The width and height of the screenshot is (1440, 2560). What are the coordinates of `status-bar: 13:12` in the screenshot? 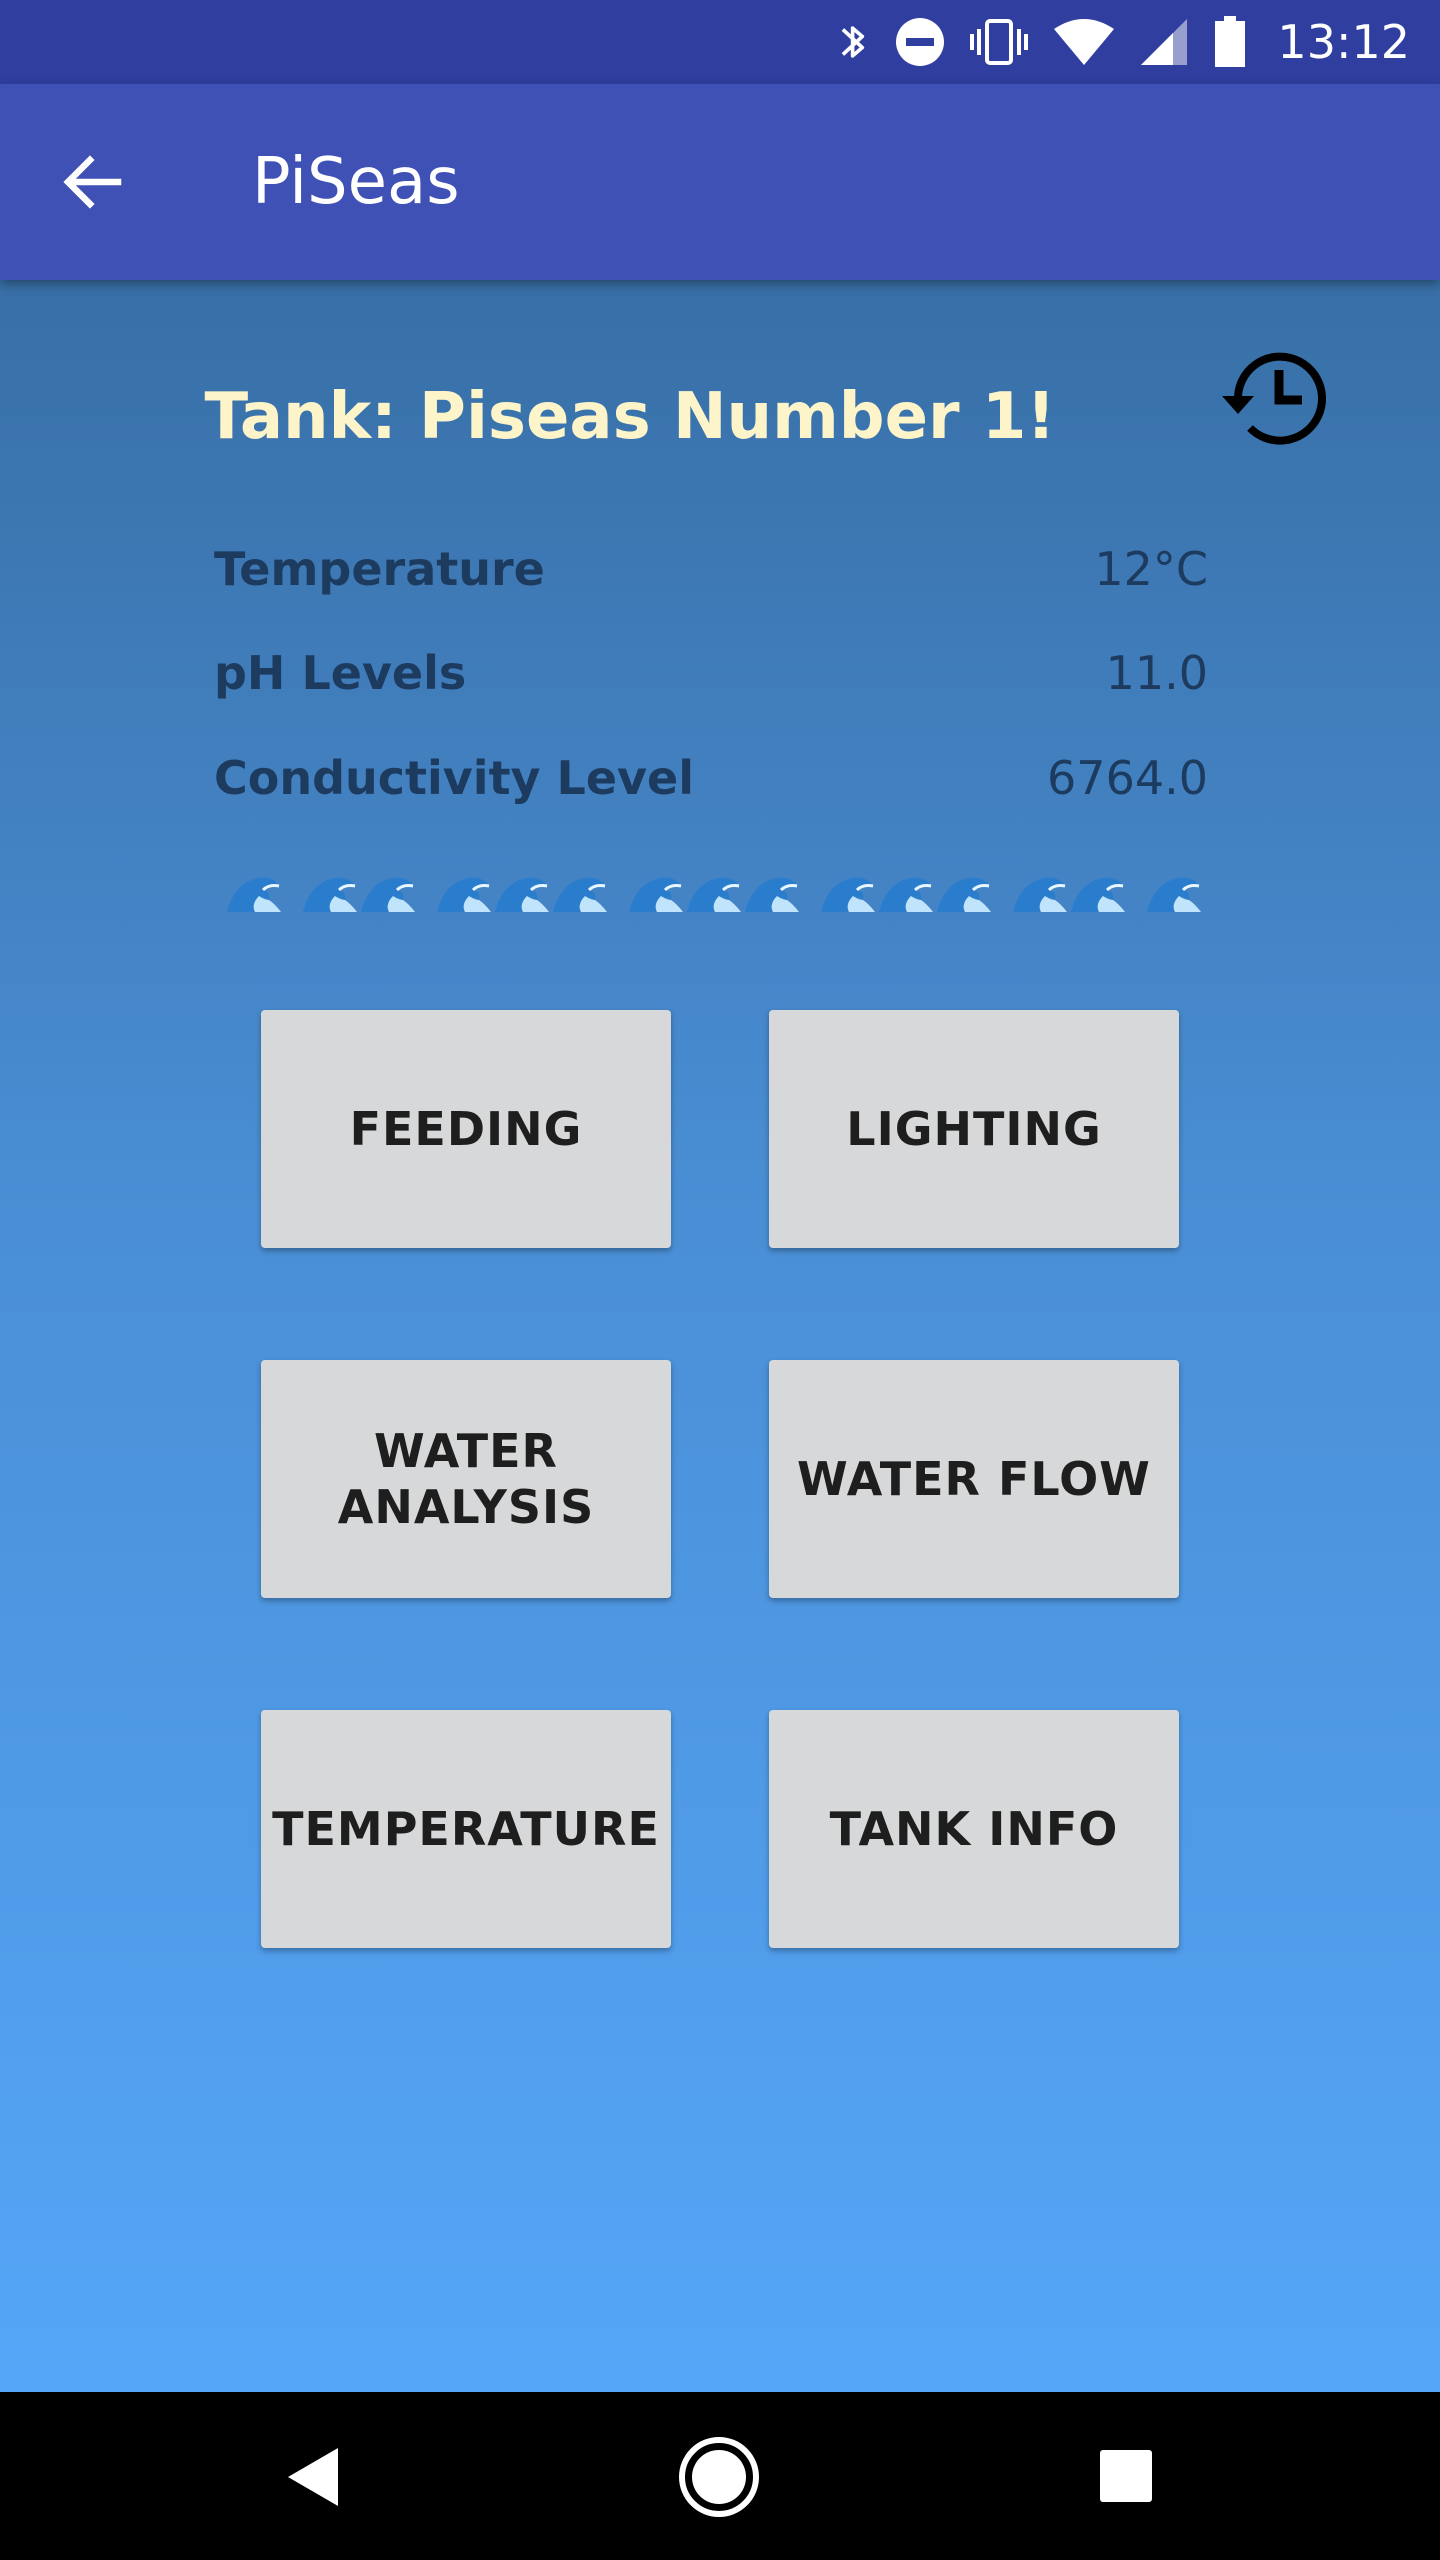 It's located at (720, 42).